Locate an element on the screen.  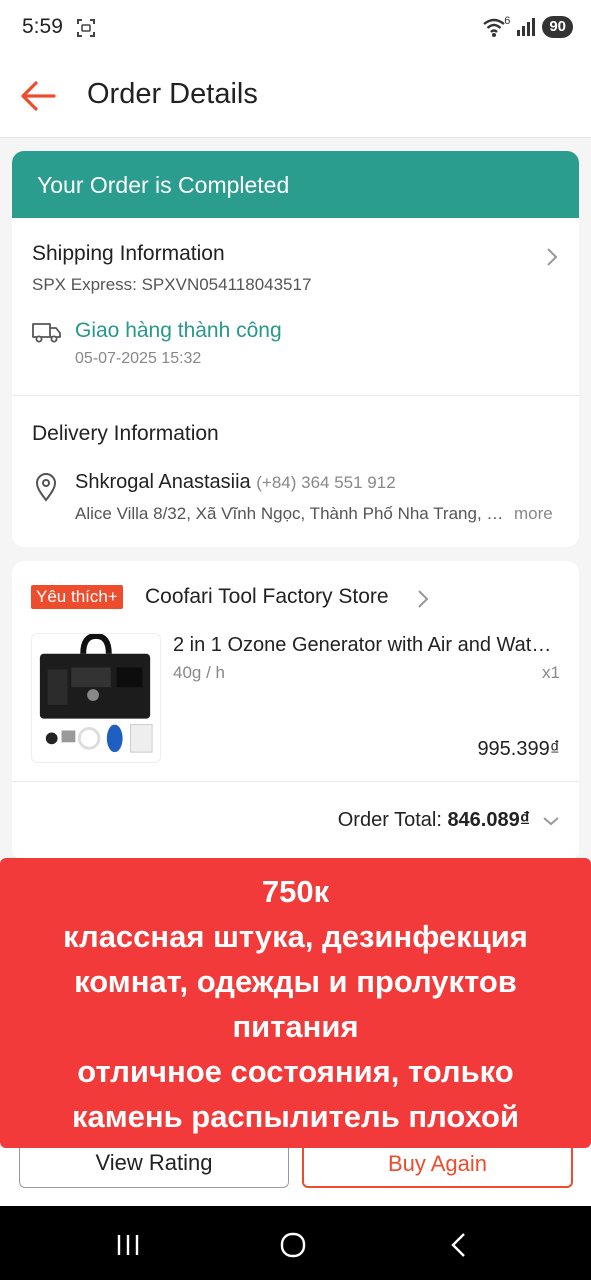
order-status-banner: Your Order is Completed is located at coordinates (295, 184).